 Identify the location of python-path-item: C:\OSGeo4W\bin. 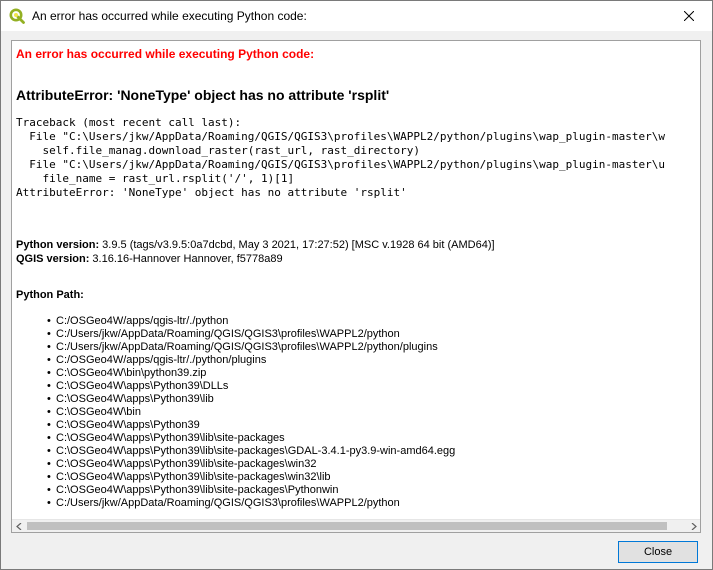
(251, 412).